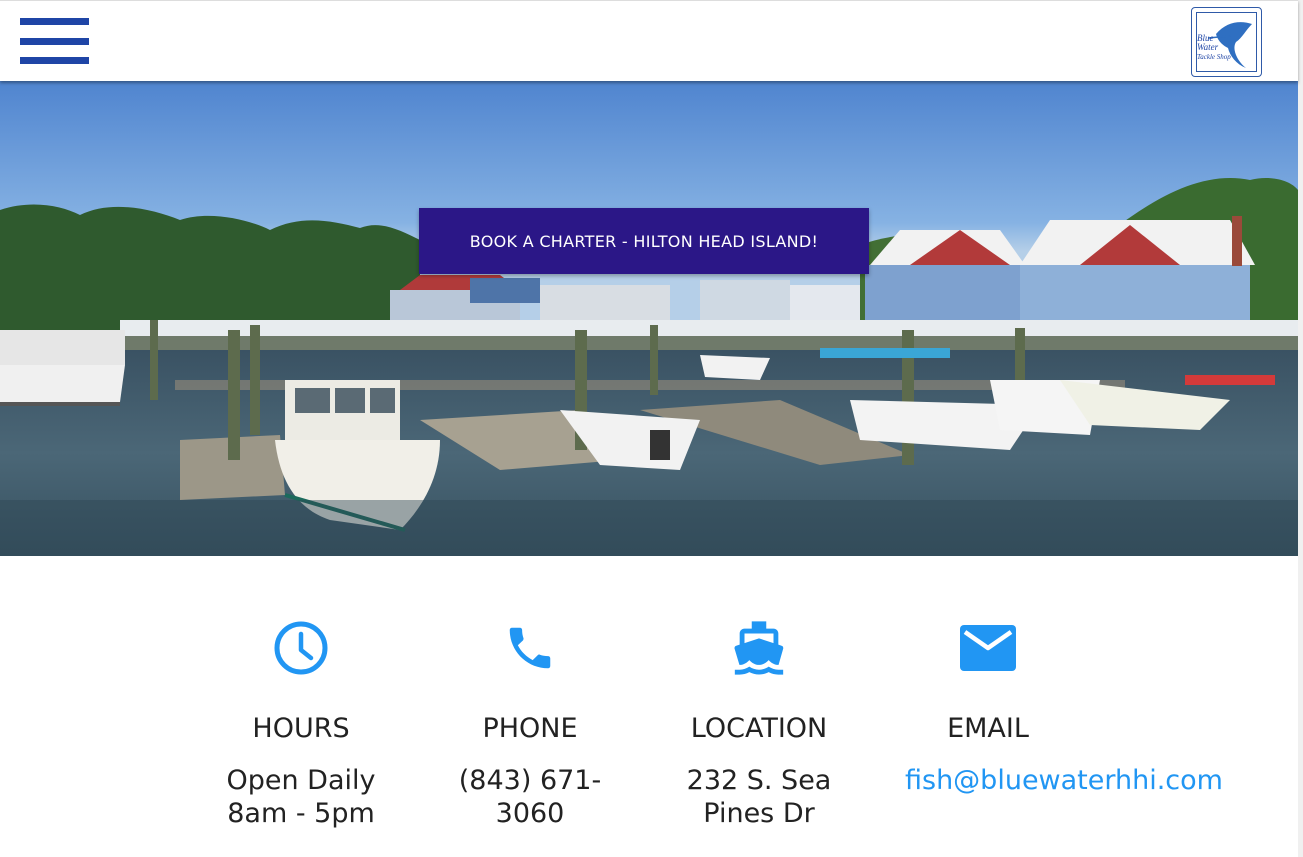 This screenshot has height=857, width=1303. What do you see at coordinates (1300, 428) in the screenshot?
I see `page-scrollbar` at bounding box center [1300, 428].